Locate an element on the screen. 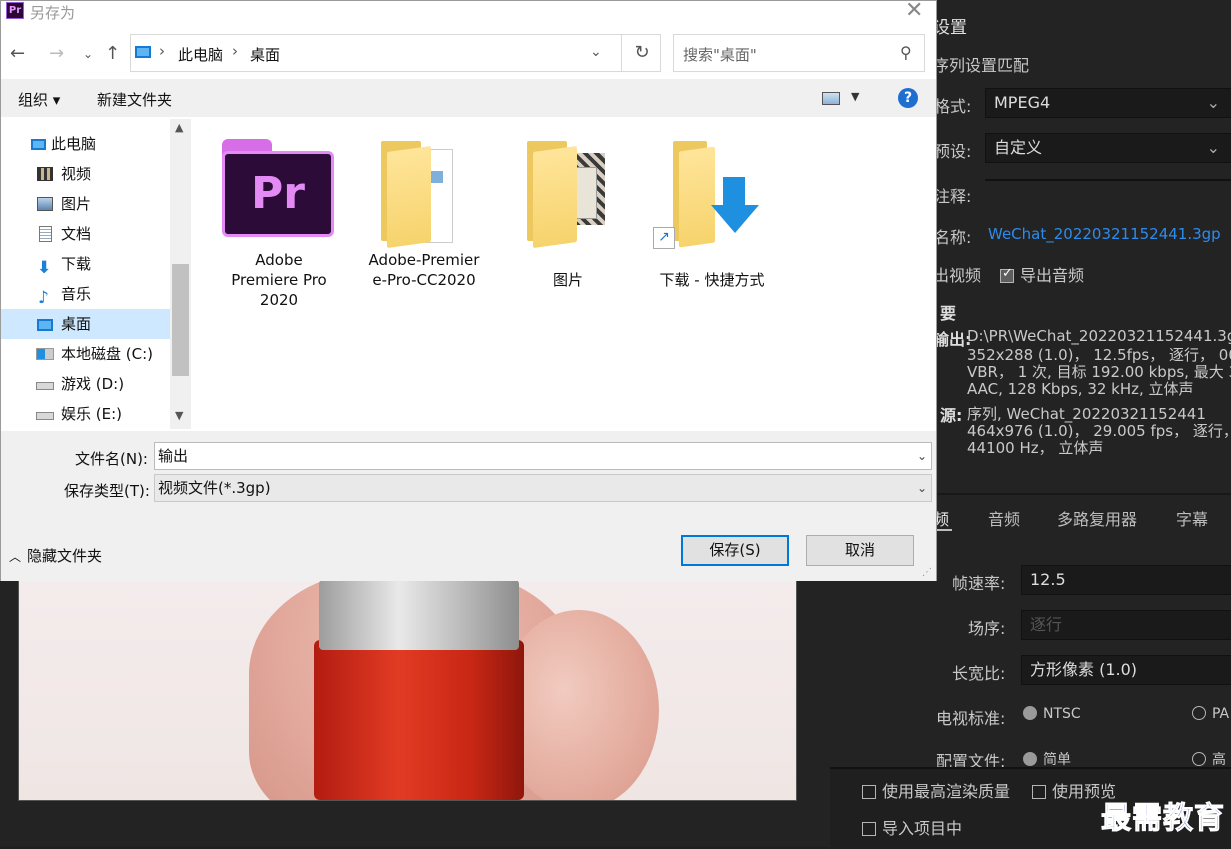 The height and width of the screenshot is (849, 1231). tab-multiplexer: 多路复用器 is located at coordinates (1097, 518).